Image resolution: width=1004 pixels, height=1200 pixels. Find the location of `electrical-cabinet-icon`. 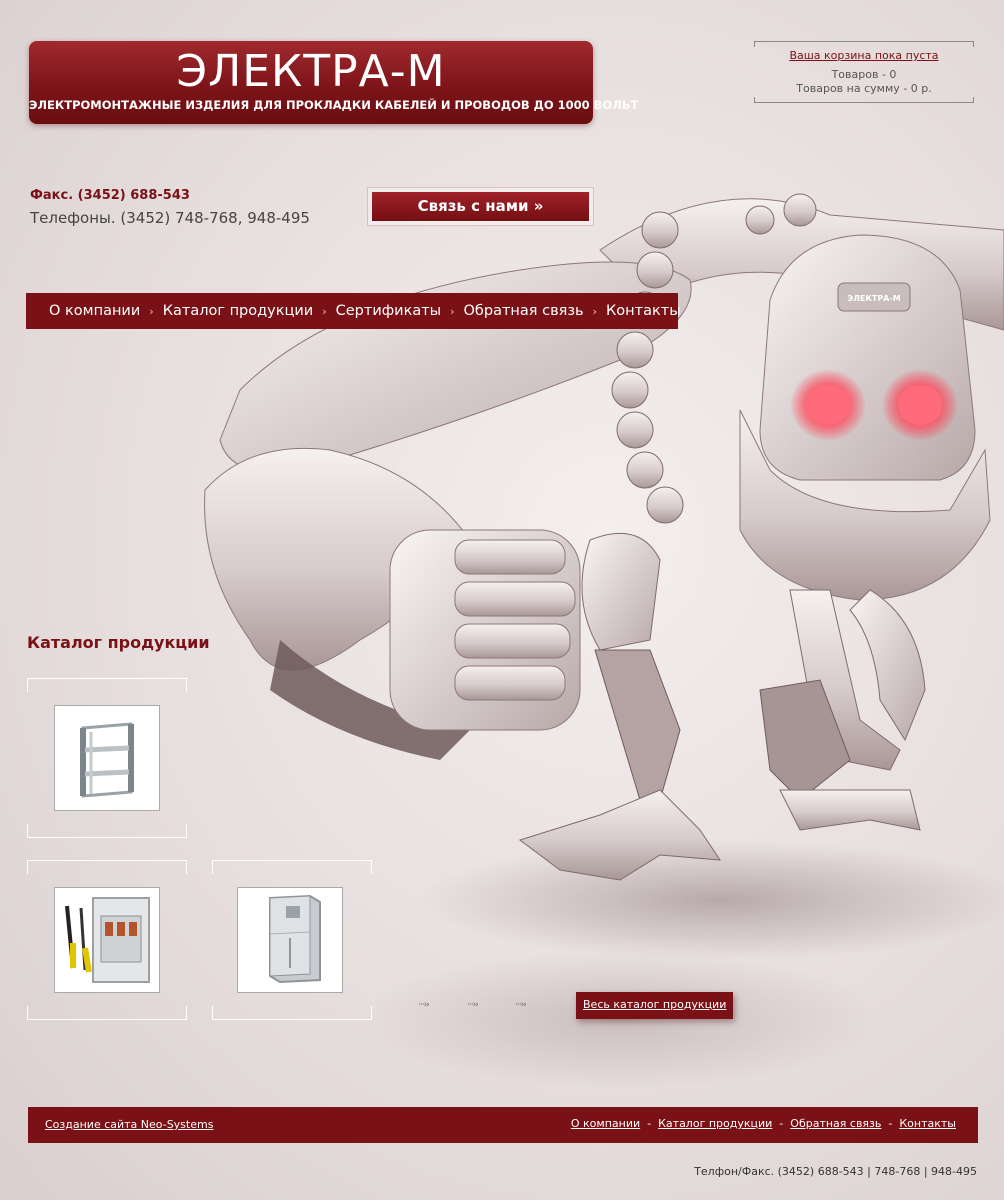

electrical-cabinet-icon is located at coordinates (290, 940).